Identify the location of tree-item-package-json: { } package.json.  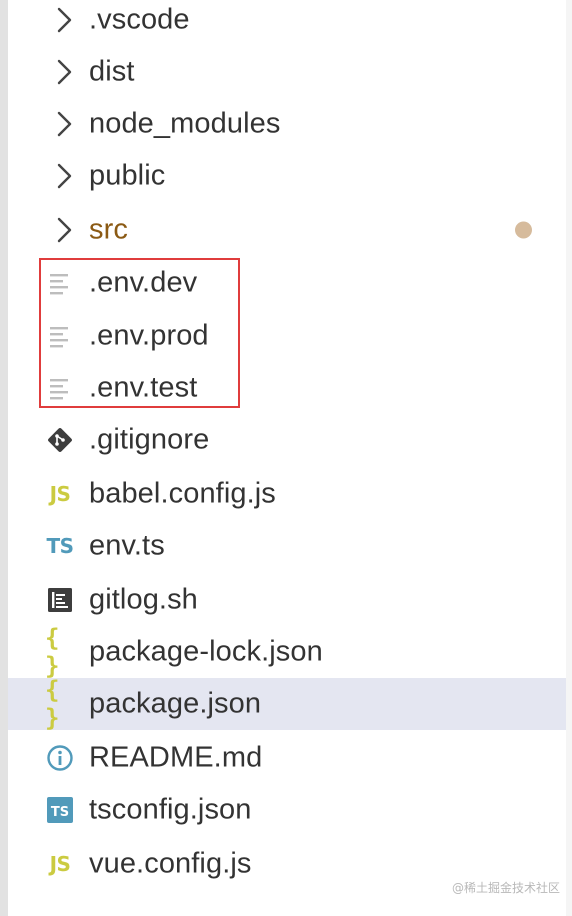
(287, 704).